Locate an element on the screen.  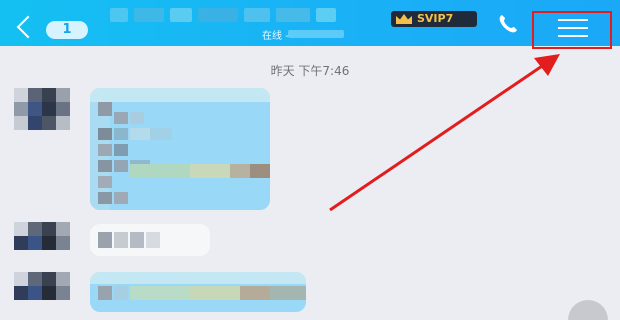
phone-icon is located at coordinates (509, 24).